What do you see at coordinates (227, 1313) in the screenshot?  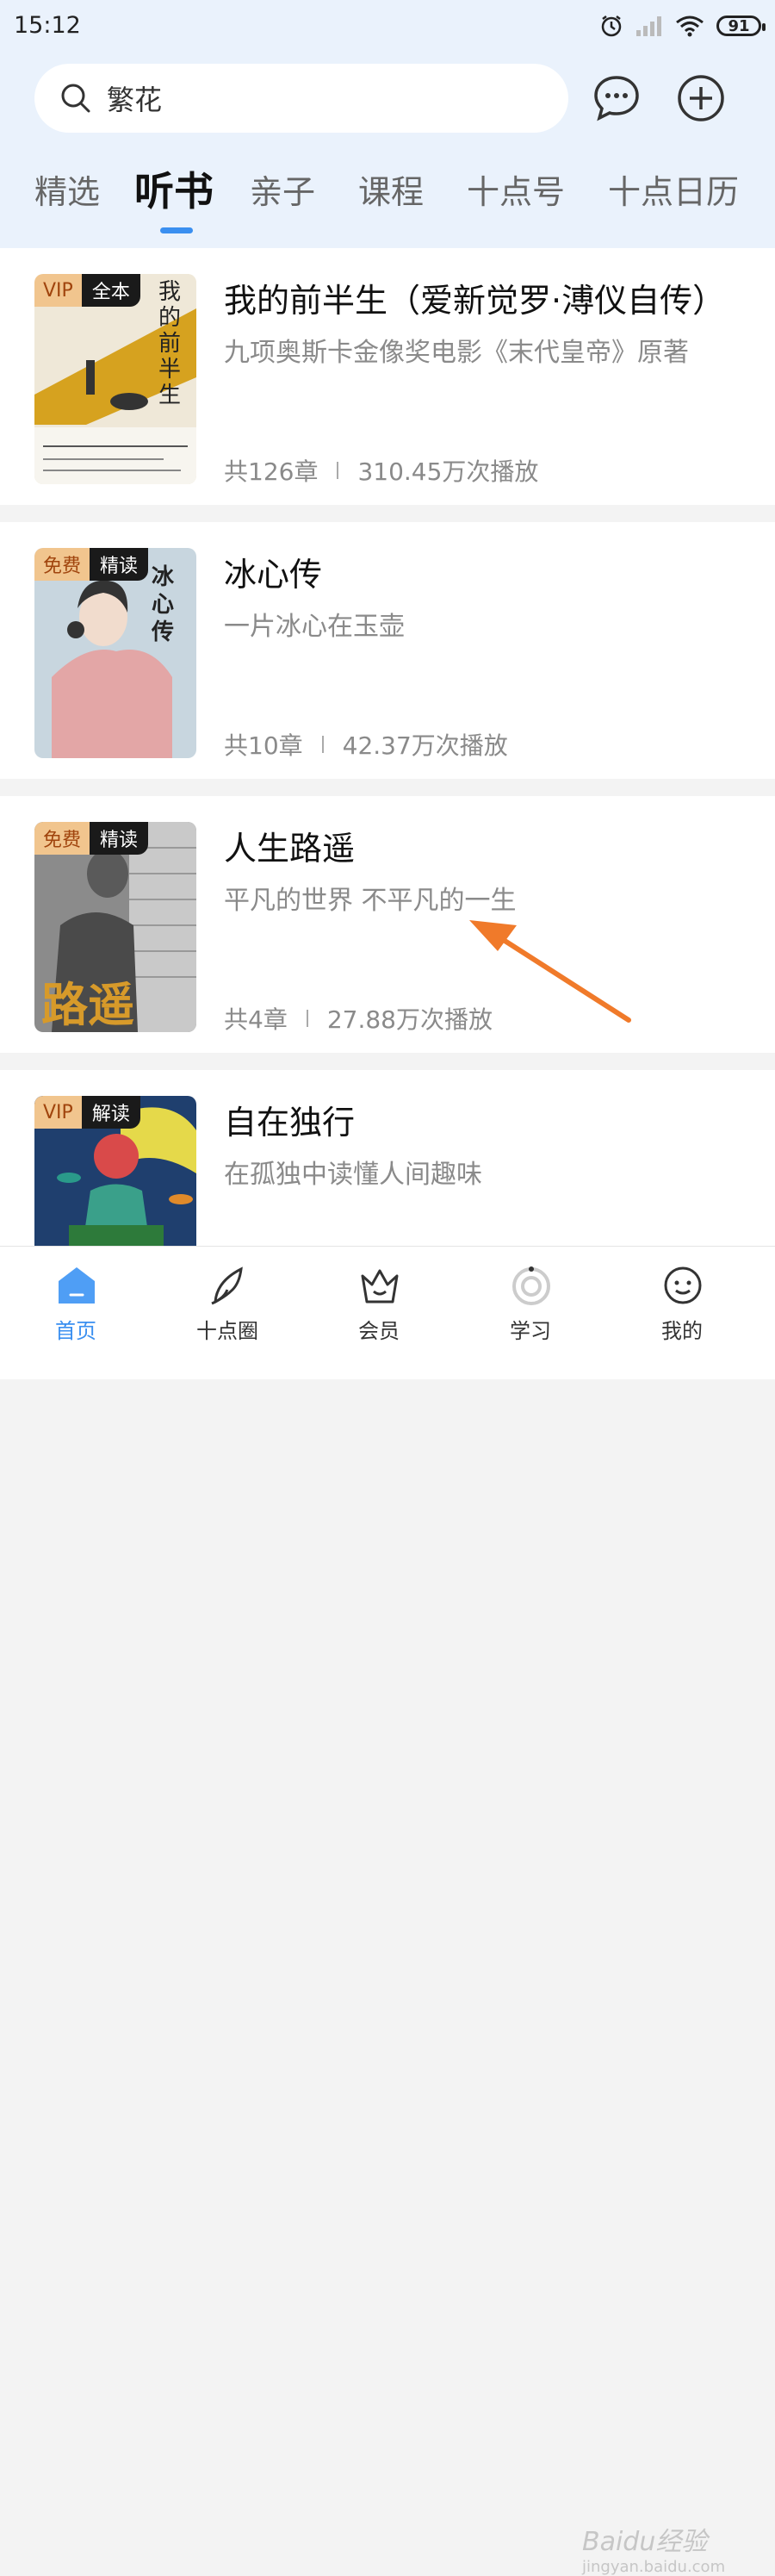 I see `nav-shidian-circle: 十点圈` at bounding box center [227, 1313].